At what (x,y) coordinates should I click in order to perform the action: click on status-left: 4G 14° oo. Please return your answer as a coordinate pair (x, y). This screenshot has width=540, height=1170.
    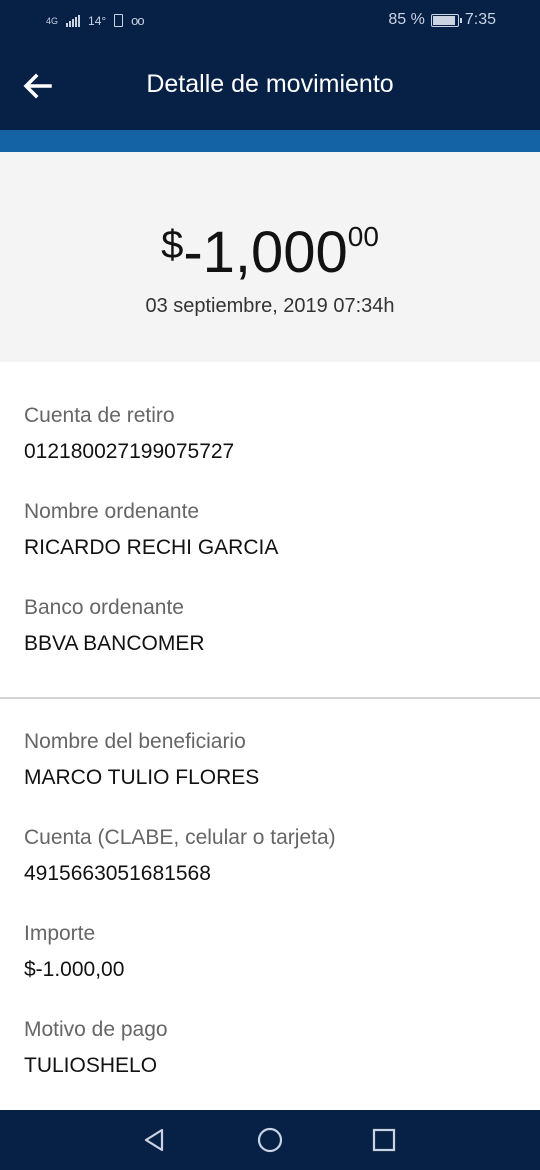
    Looking at the image, I should click on (95, 20).